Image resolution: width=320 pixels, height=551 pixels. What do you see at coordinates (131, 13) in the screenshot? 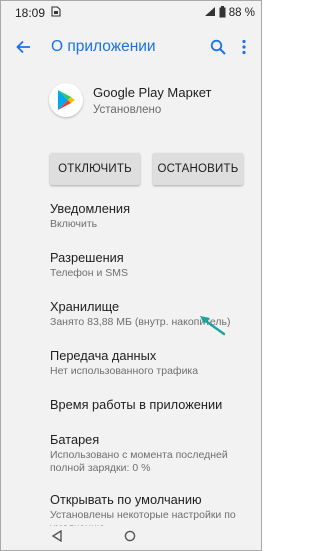
I see `status-bar: 18:09 88 %` at bounding box center [131, 13].